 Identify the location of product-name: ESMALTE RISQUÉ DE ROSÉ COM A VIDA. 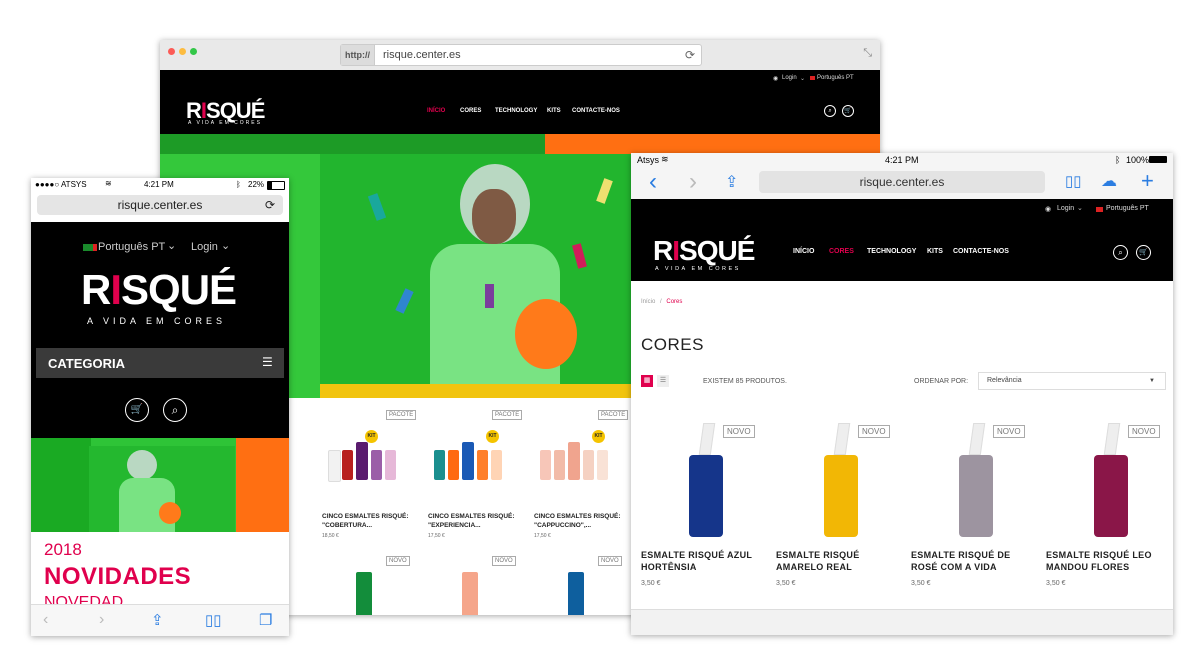
(976, 561).